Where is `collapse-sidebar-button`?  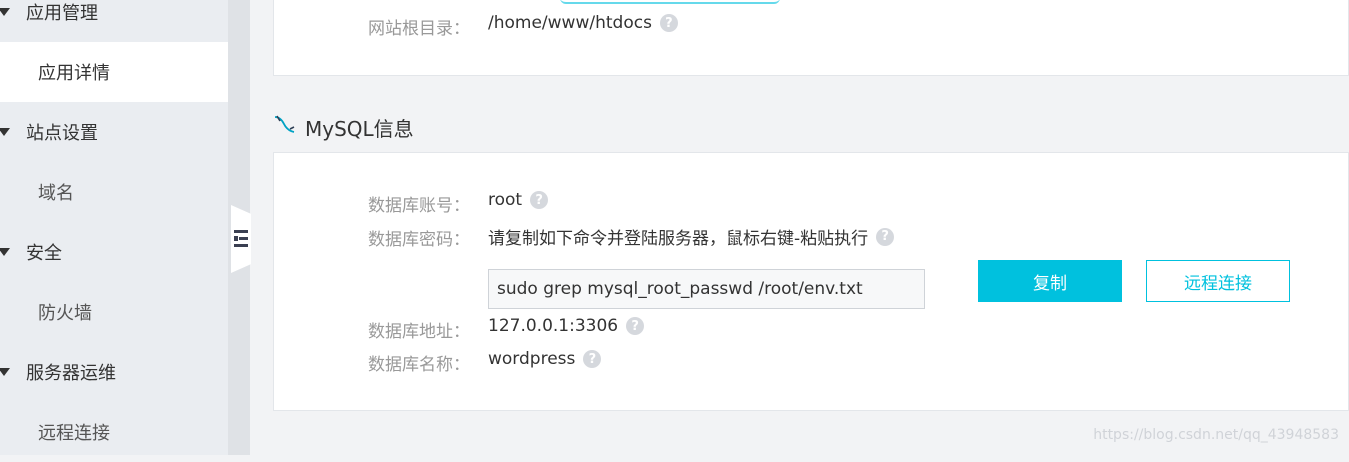
collapse-sidebar-button is located at coordinates (241, 239).